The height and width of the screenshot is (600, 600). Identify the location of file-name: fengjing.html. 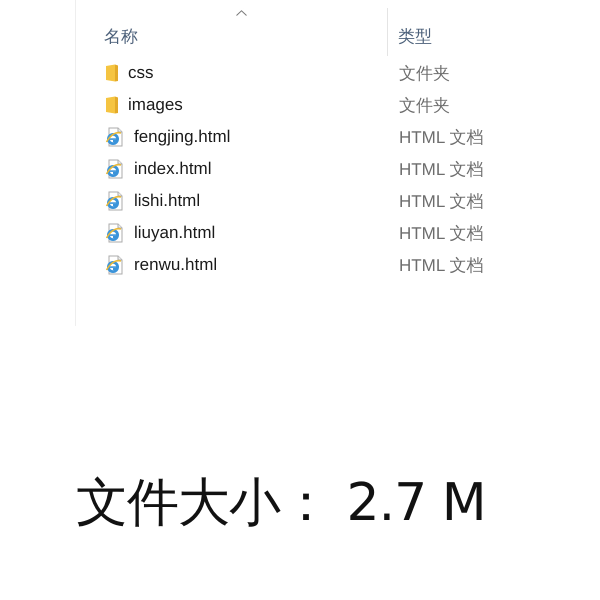
(182, 137).